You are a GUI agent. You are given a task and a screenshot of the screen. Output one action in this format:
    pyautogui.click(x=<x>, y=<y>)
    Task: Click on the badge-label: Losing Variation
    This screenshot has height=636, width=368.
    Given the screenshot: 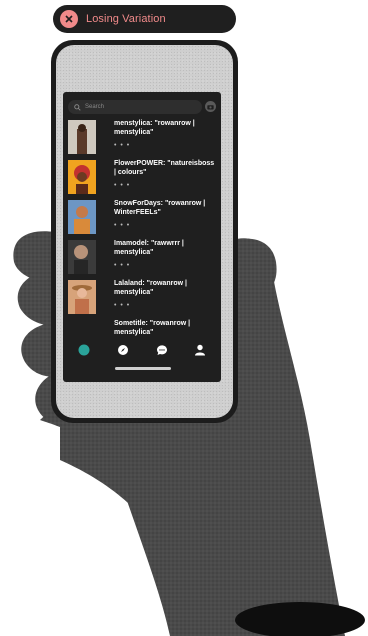 What is the action you would take?
    pyautogui.click(x=126, y=19)
    